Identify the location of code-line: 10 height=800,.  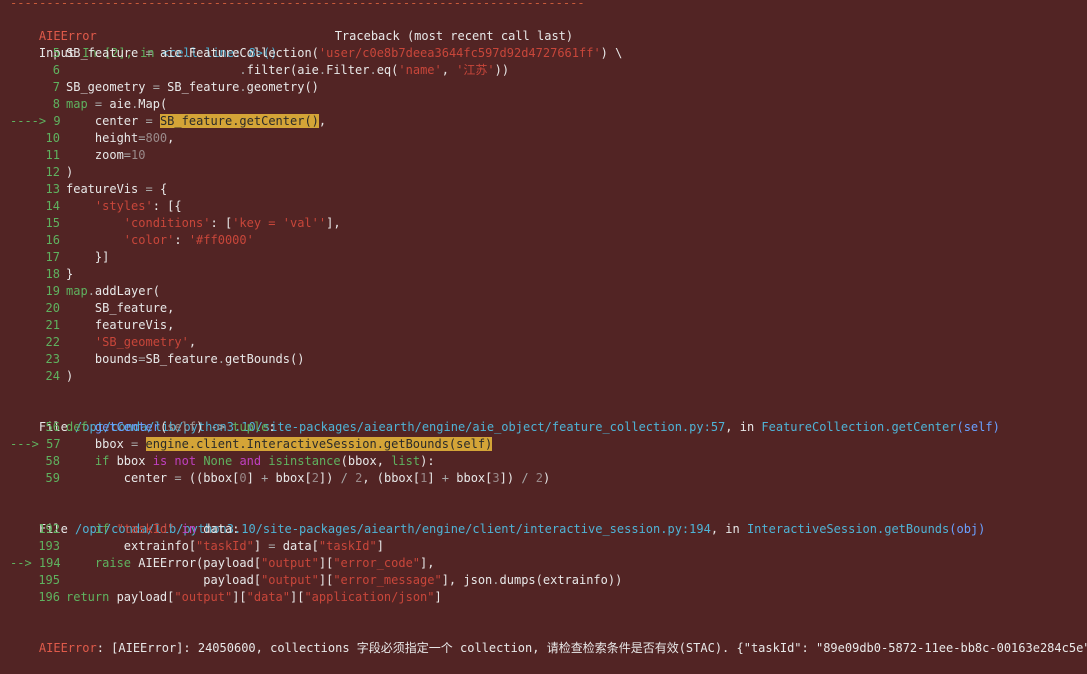
(92, 138).